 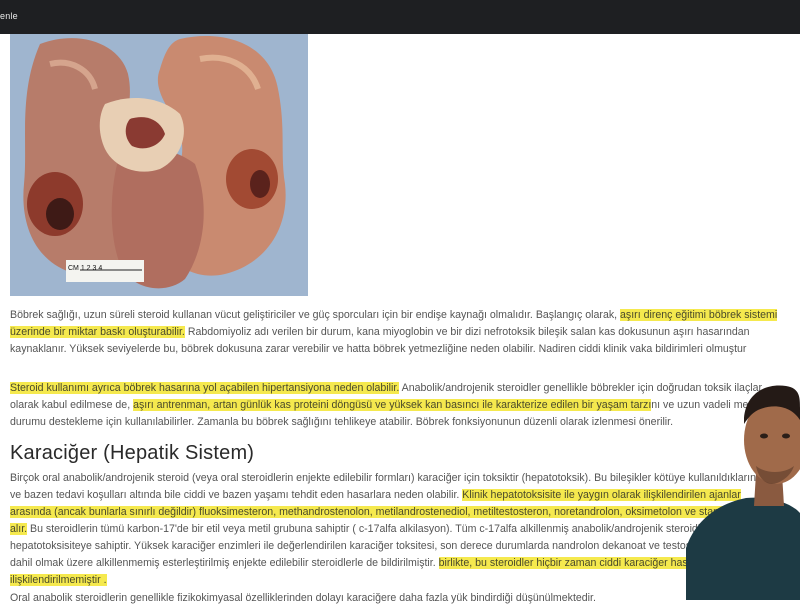 What do you see at coordinates (9, 16) in the screenshot?
I see `top-bar-label: enle` at bounding box center [9, 16].